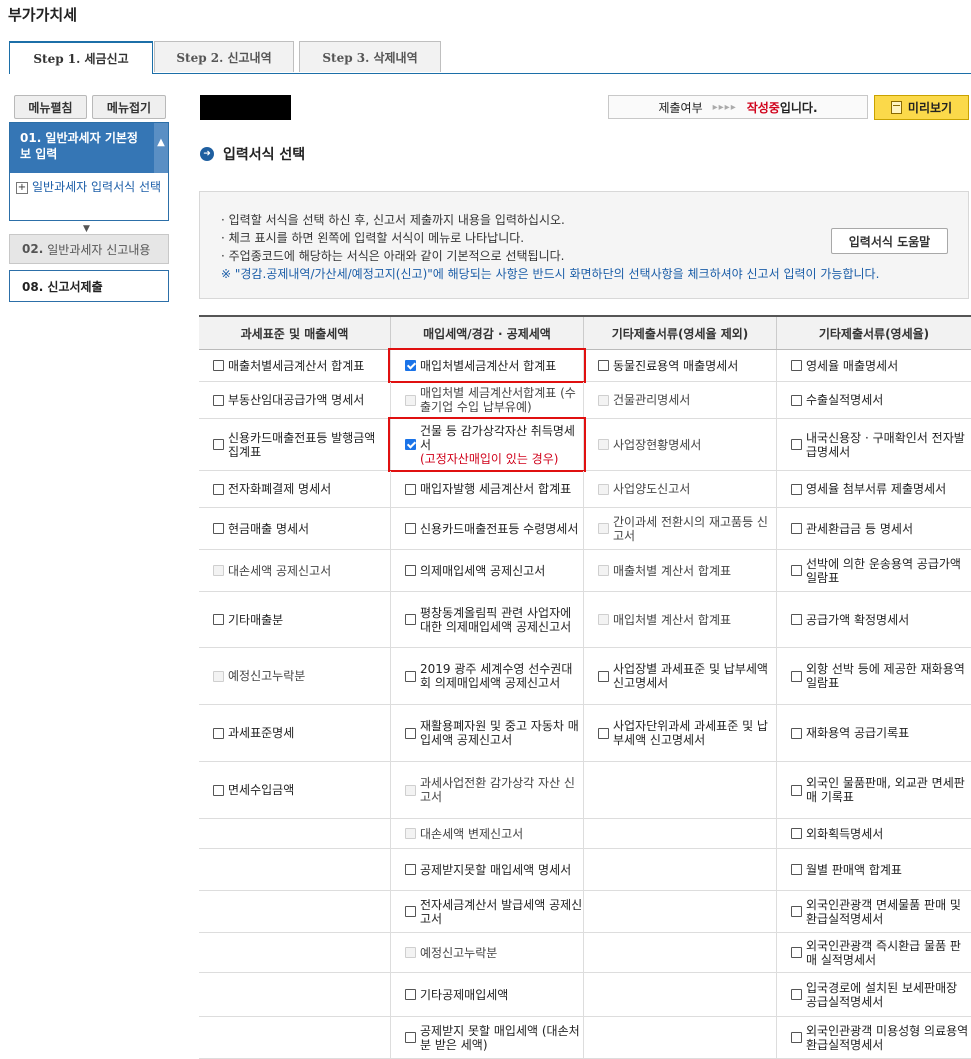 The width and height of the screenshot is (971, 1059). What do you see at coordinates (268, 529) in the screenshot?
I see `form-option-label: 현금매출 명세서` at bounding box center [268, 529].